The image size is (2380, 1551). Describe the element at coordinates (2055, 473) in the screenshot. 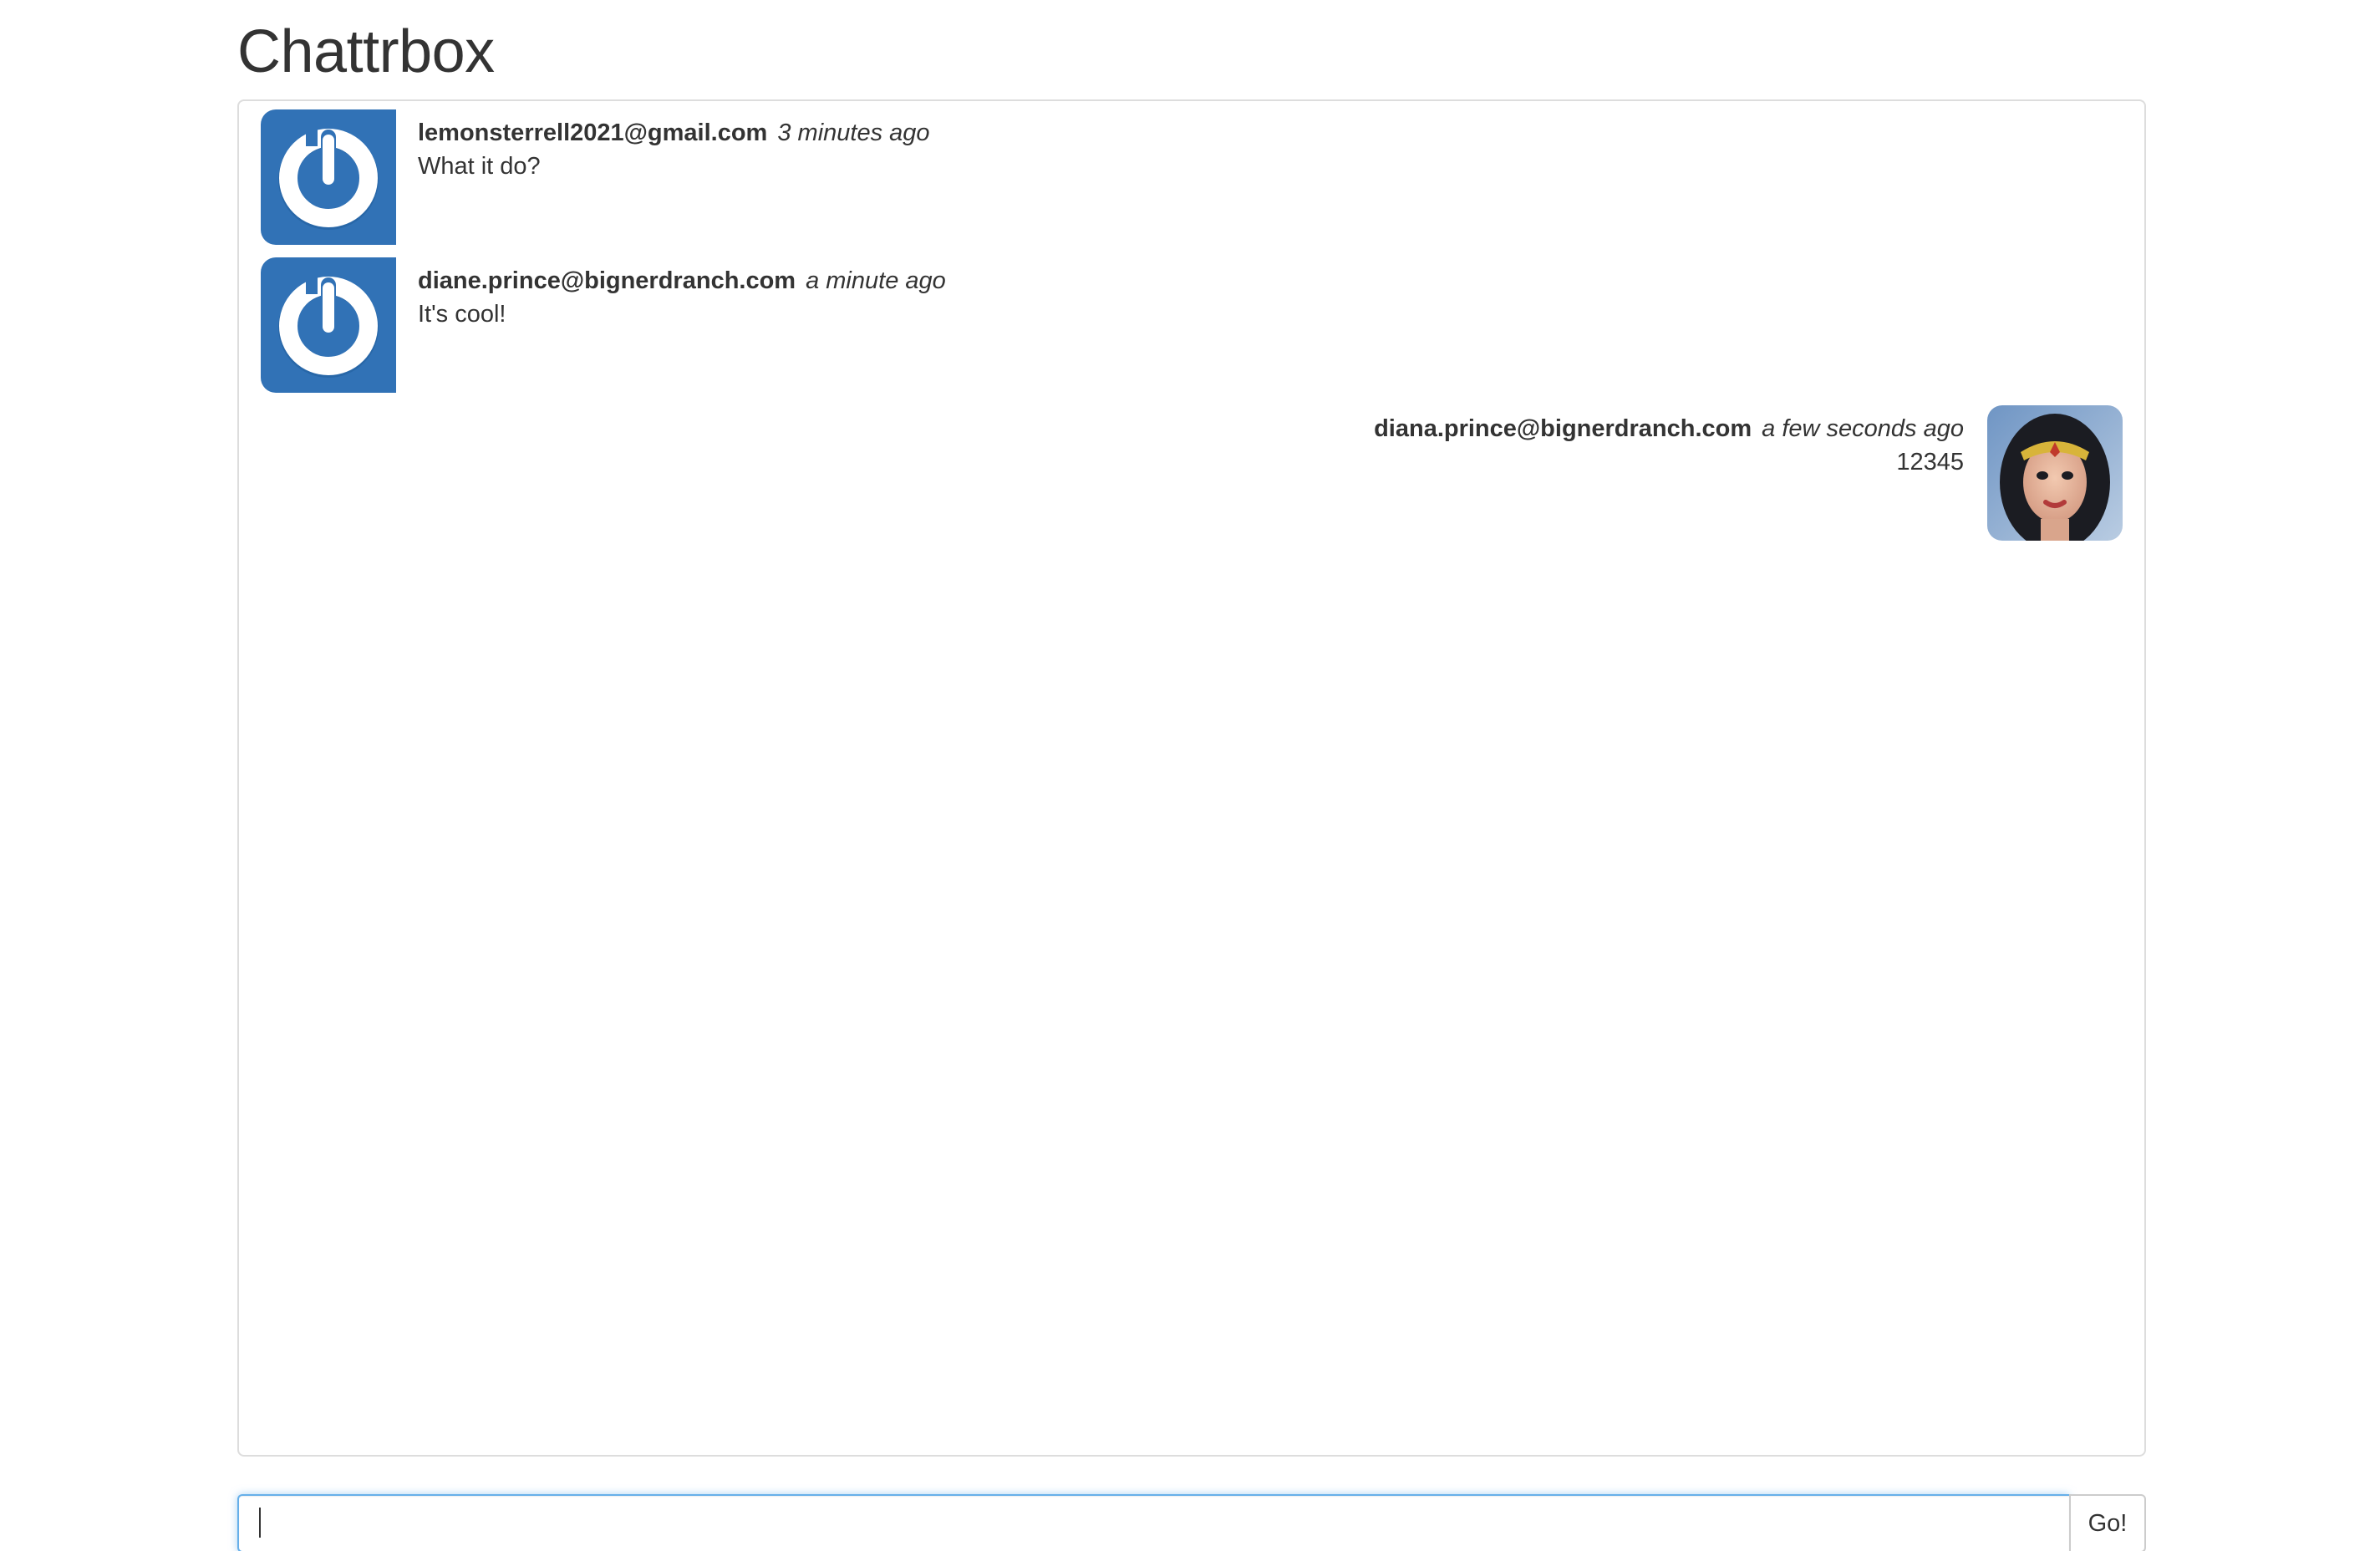

I see `user-photo-avatar` at that location.